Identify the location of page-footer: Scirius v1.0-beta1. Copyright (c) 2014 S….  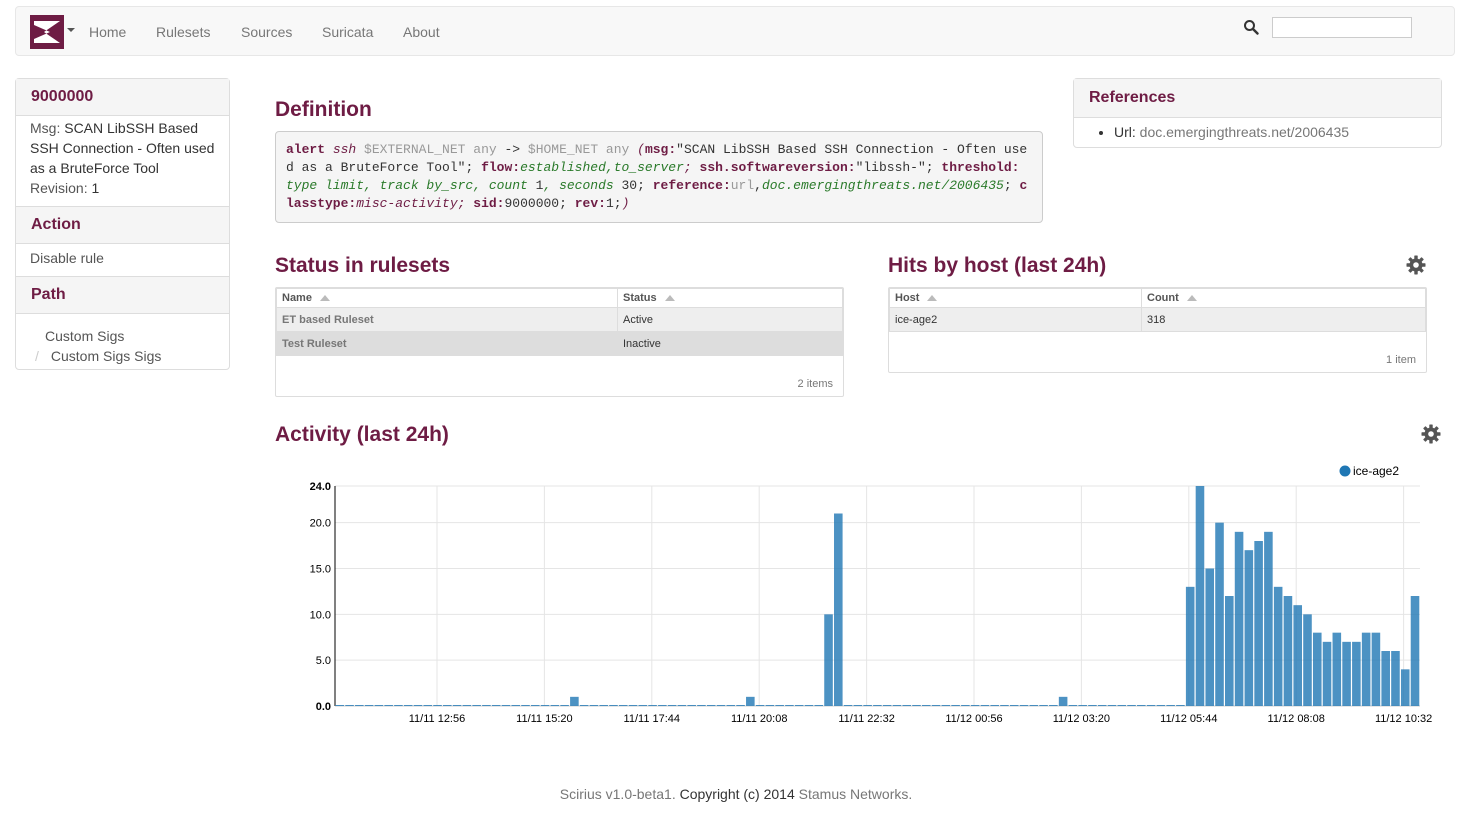
(736, 794).